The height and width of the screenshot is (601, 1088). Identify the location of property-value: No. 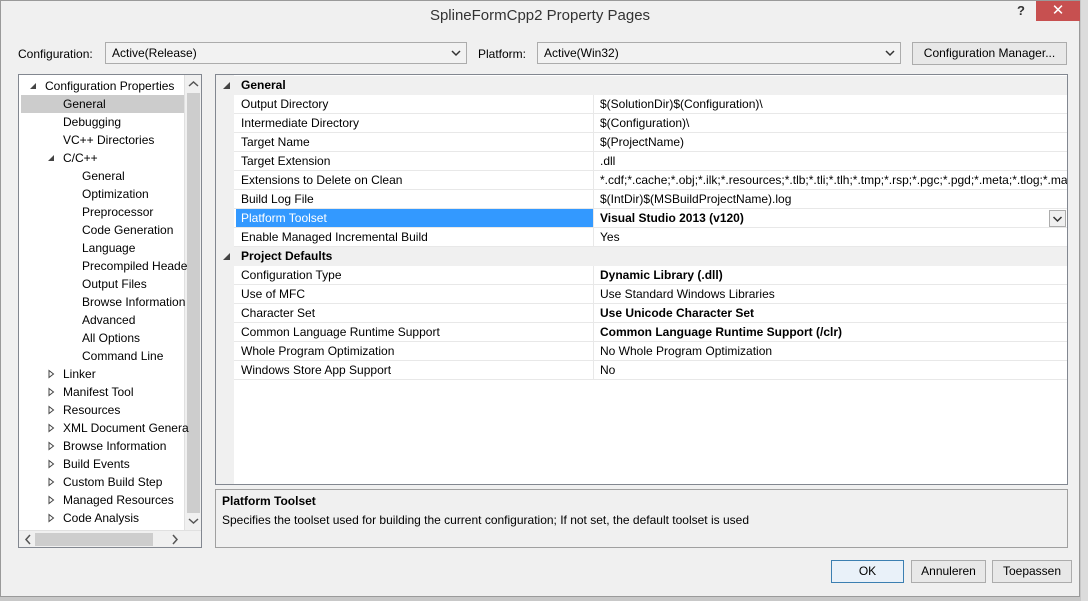
(833, 370).